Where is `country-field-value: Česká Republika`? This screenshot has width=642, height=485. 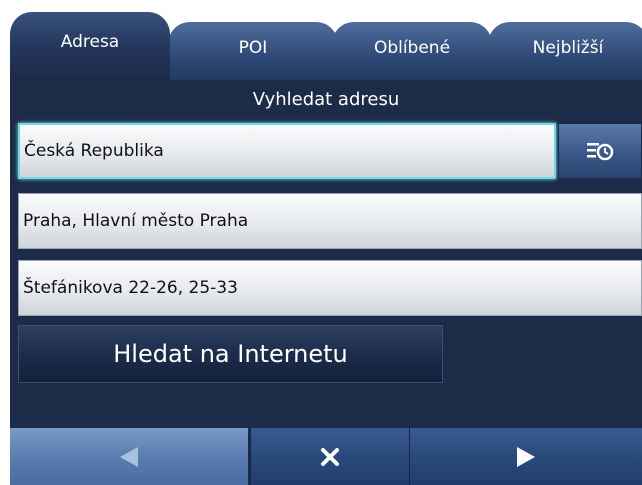
country-field-value: Česká Republika is located at coordinates (94, 151).